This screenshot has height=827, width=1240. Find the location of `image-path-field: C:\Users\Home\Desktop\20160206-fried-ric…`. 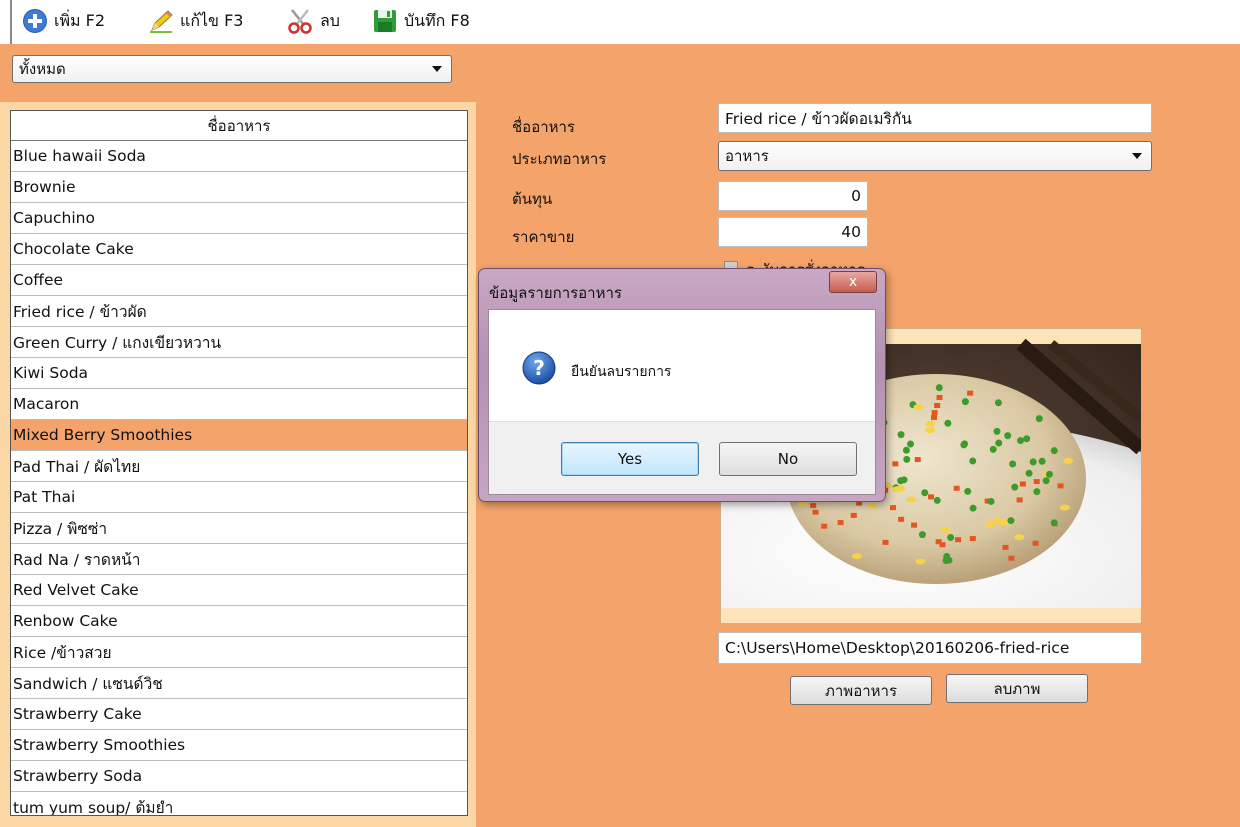

image-path-field: C:\Users\Home\Desktop\20160206-fried-ric… is located at coordinates (930, 648).